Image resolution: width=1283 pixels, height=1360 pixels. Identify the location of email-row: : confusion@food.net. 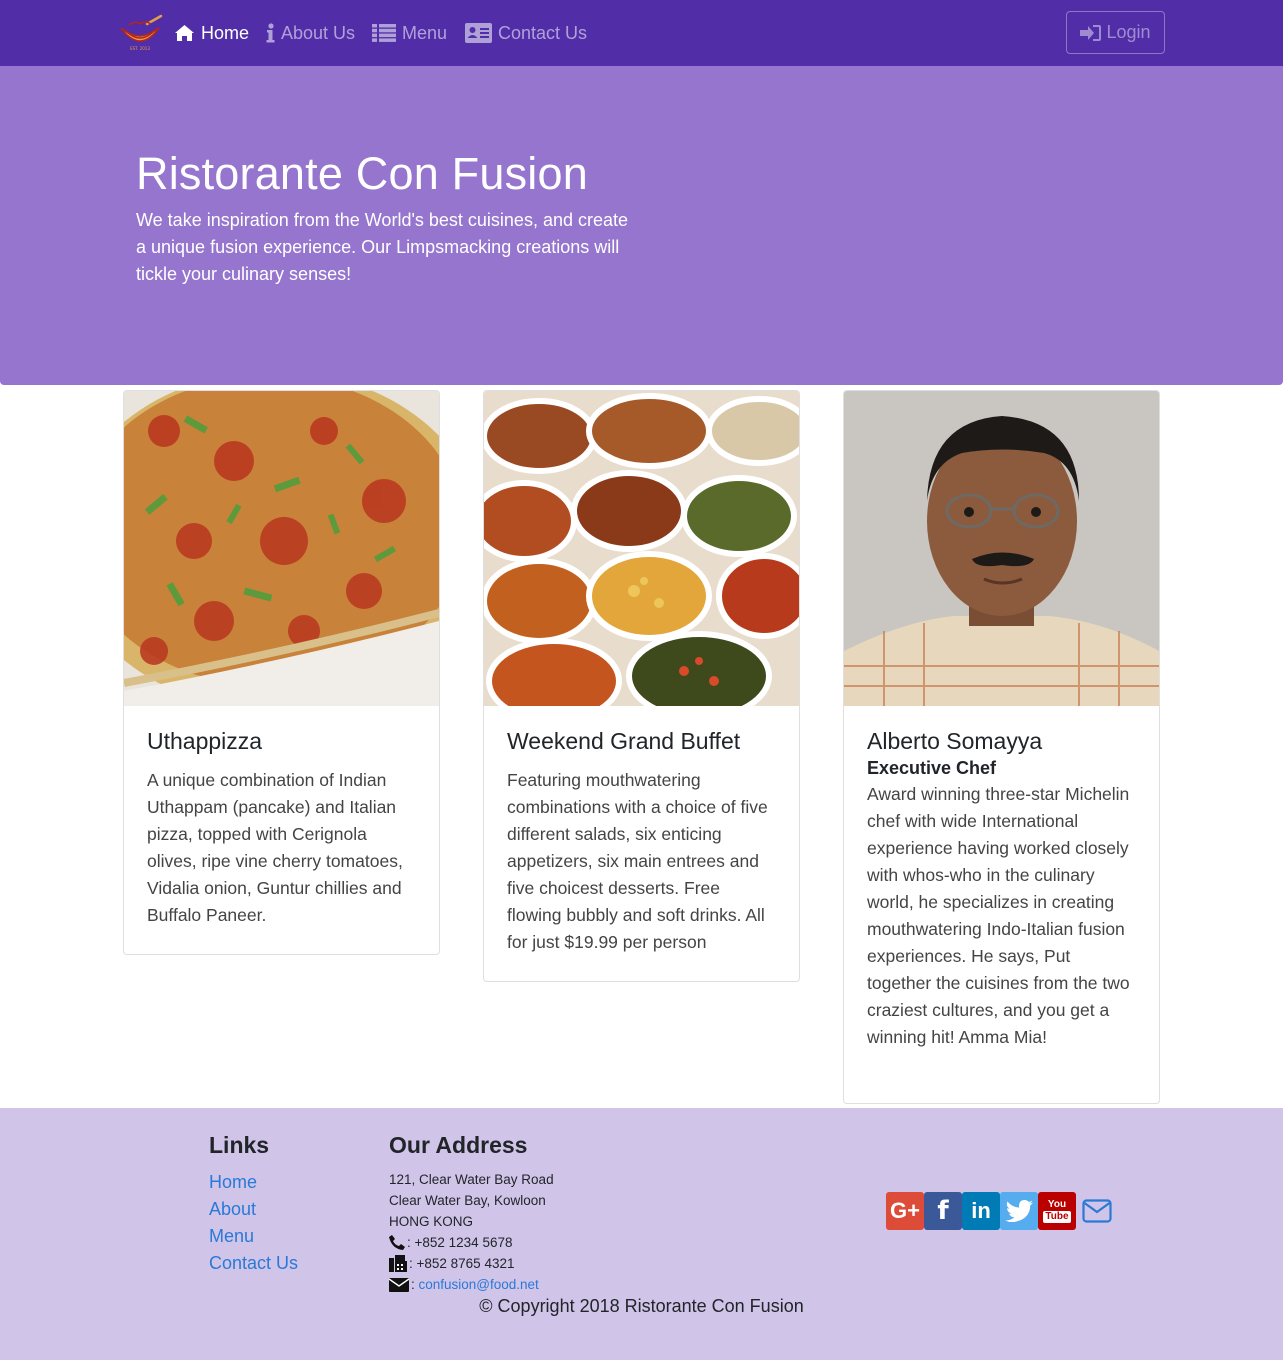
(471, 1284).